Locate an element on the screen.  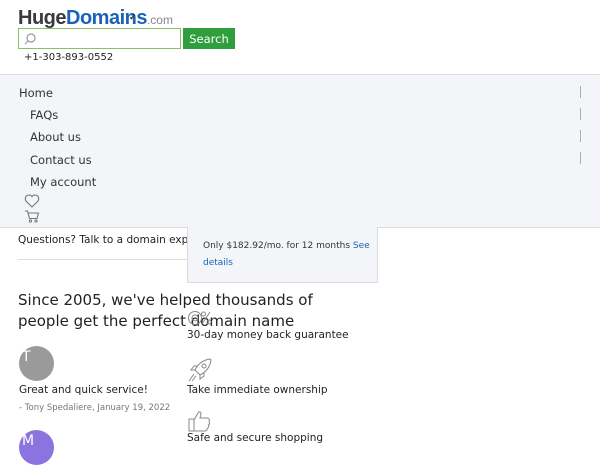
search-input is located at coordinates (99, 38).